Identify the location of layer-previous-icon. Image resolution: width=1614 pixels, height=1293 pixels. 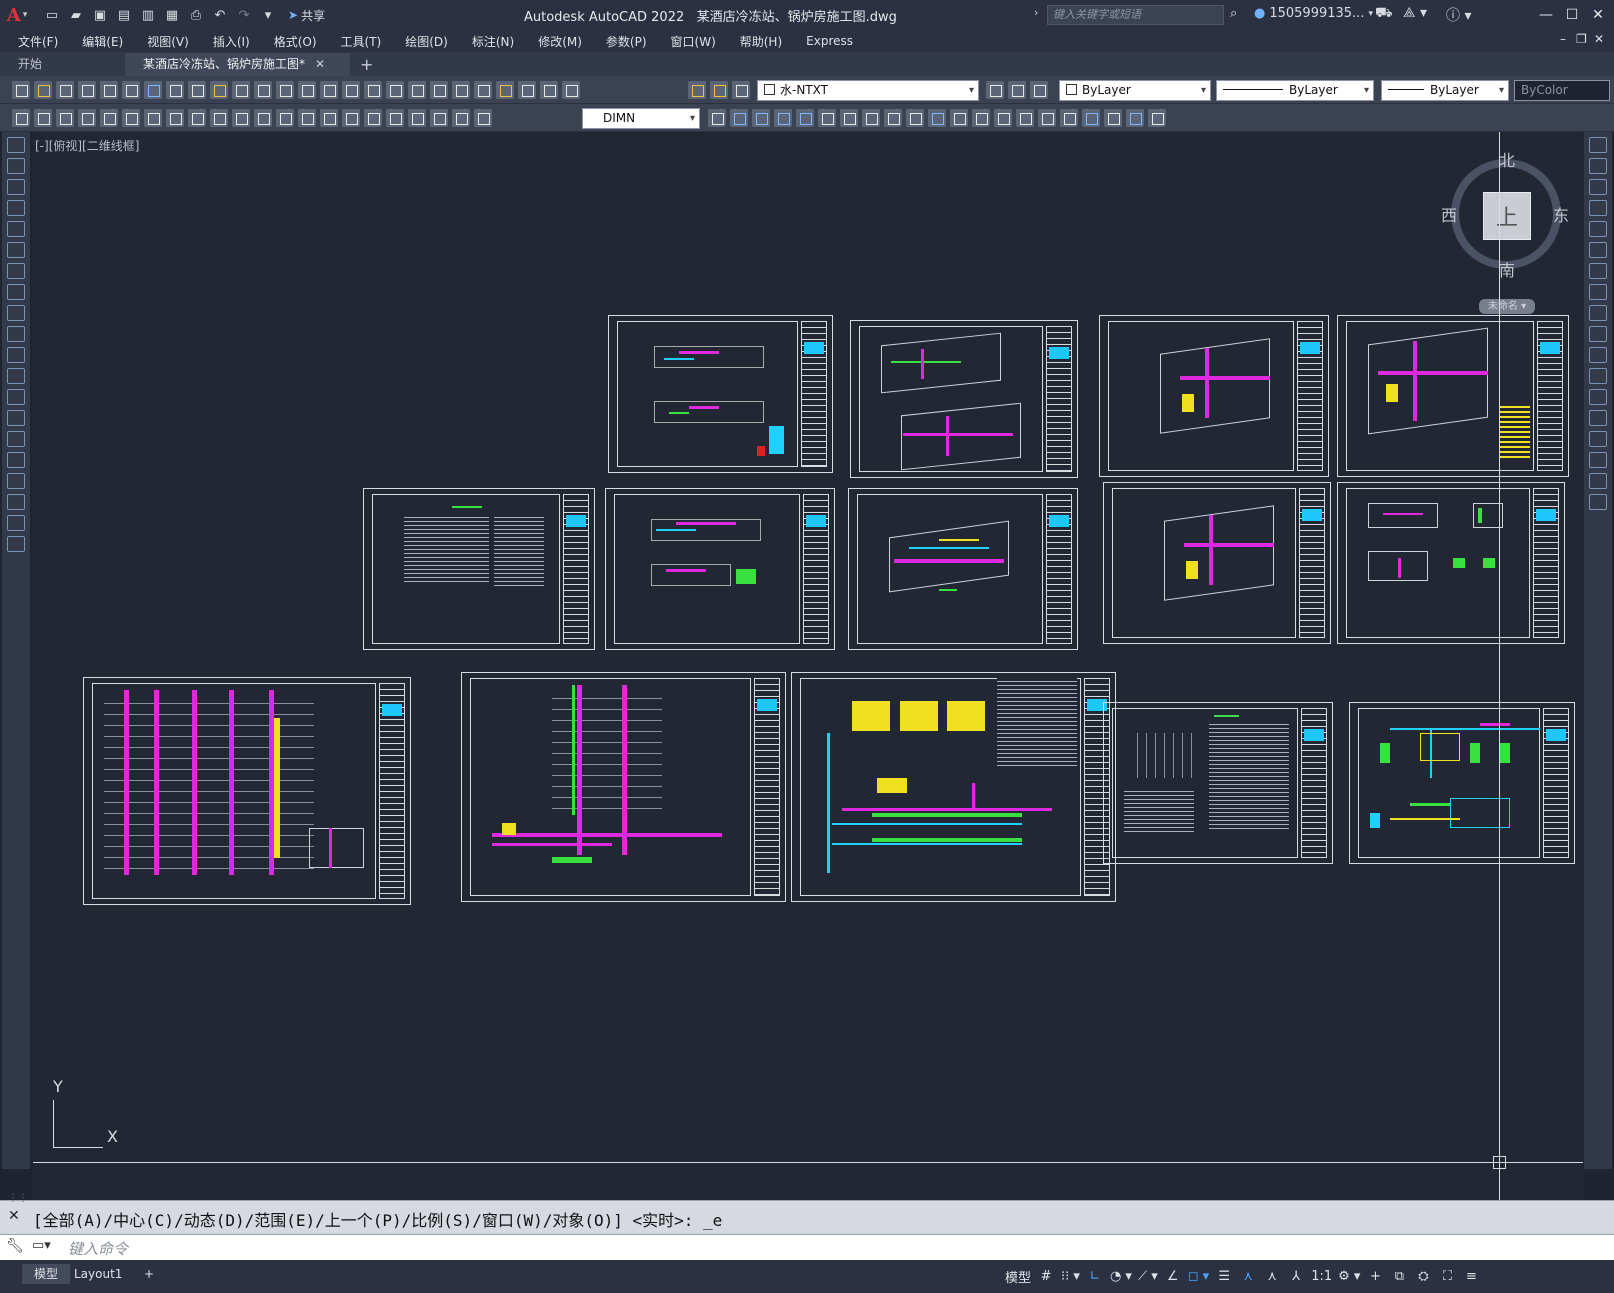
(1017, 90).